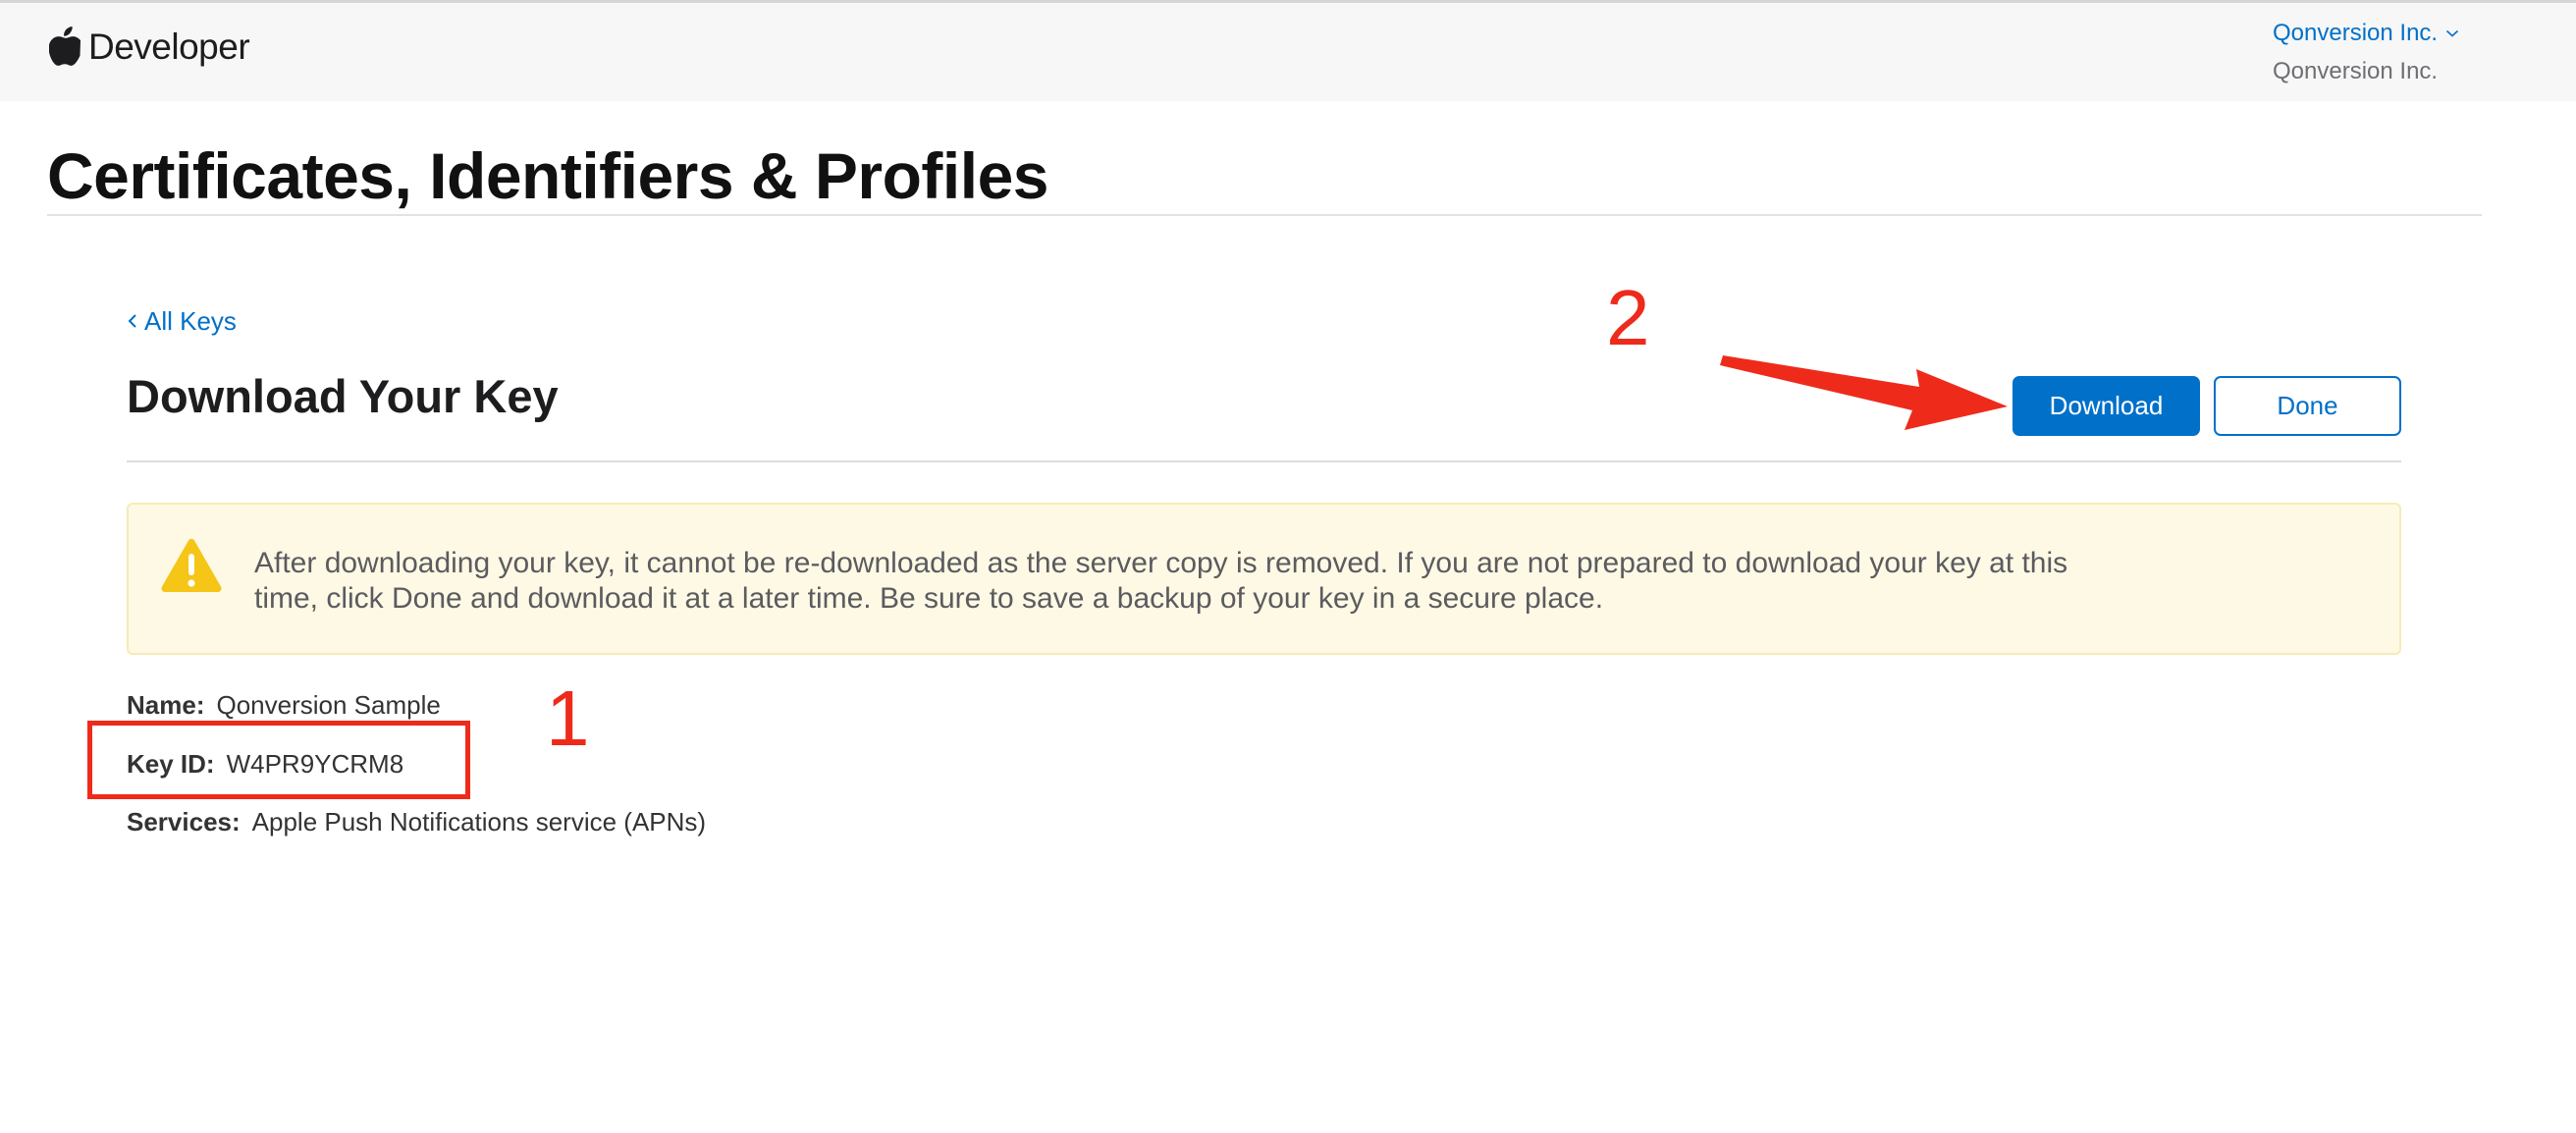 This screenshot has width=2576, height=1133. I want to click on brand-text: Developer, so click(169, 46).